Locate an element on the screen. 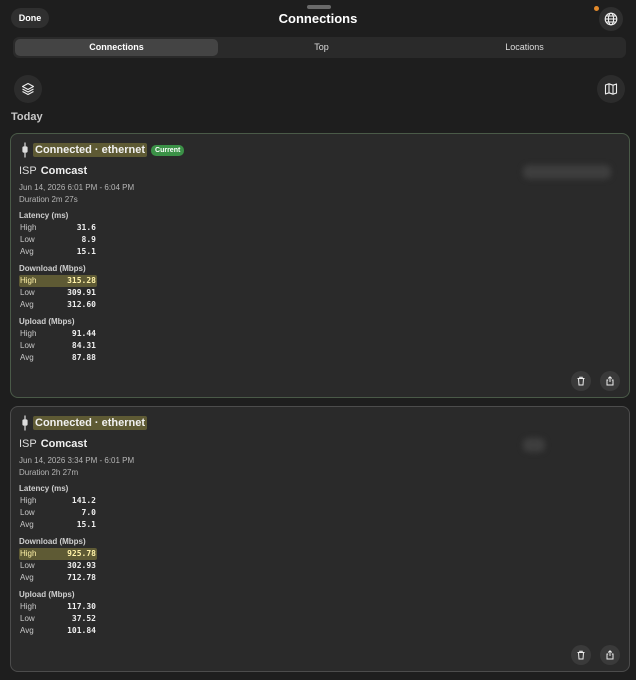 This screenshot has height=680, width=636. row-value: 31.6 is located at coordinates (86, 227).